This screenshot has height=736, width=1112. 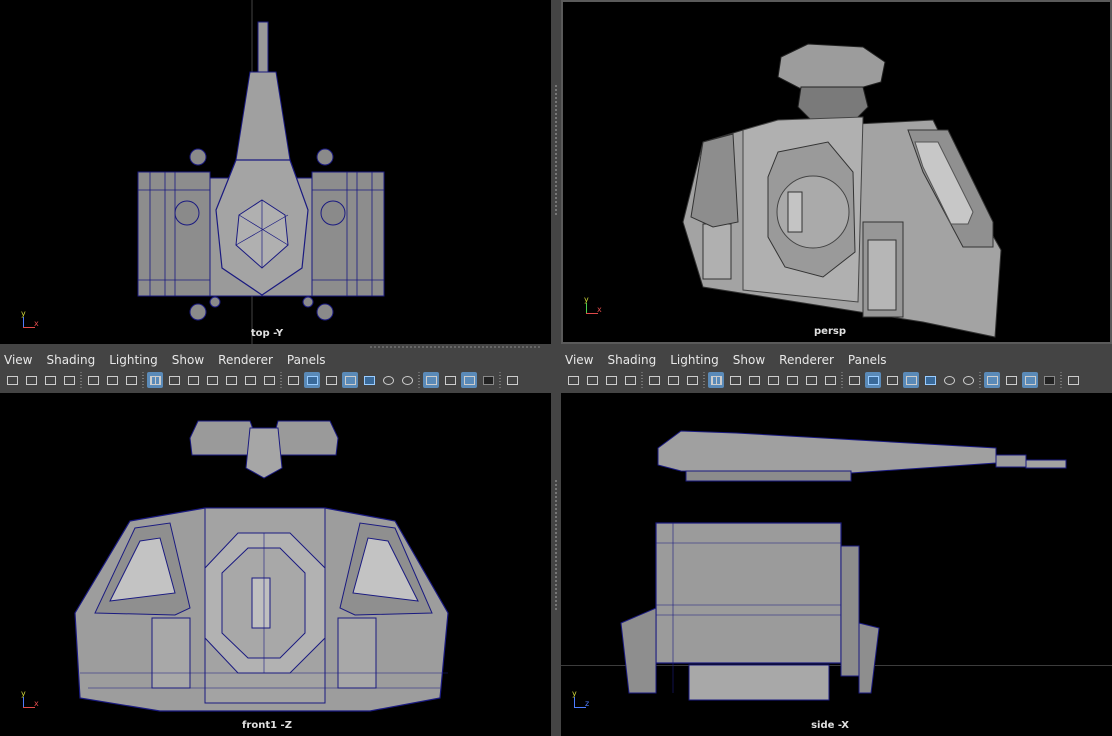 I want to click on panel-icons-left, so click(x=262, y=380).